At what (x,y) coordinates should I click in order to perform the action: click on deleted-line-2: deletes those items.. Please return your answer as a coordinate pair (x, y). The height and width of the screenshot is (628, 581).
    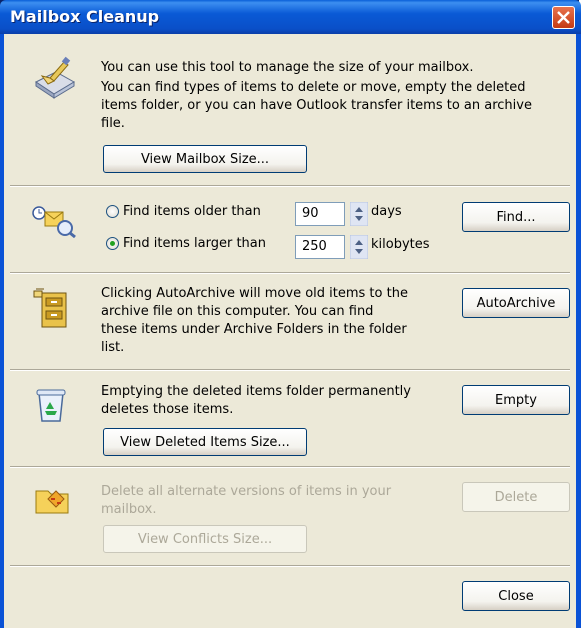
    Looking at the image, I should click on (167, 409).